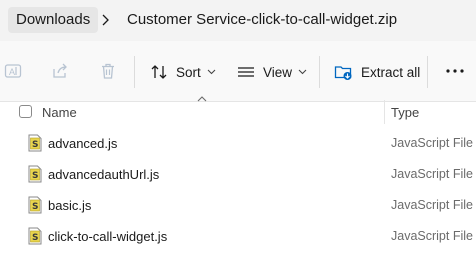  I want to click on file-row: S basic.js JavaScript File, so click(238, 205).